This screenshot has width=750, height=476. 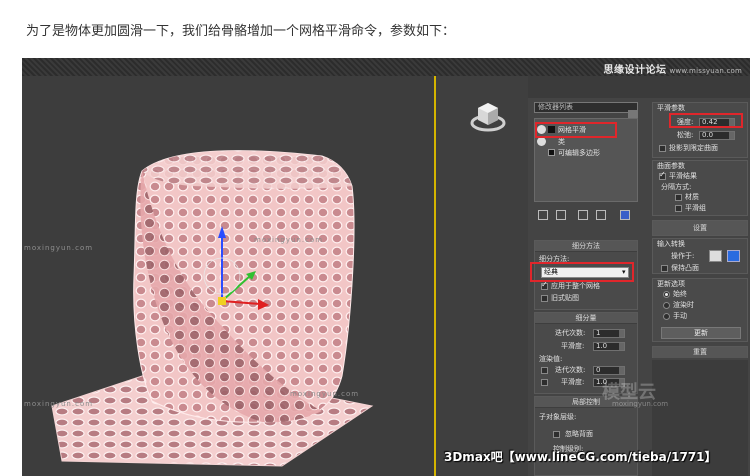 I want to click on update-always-radio, so click(x=666, y=294).